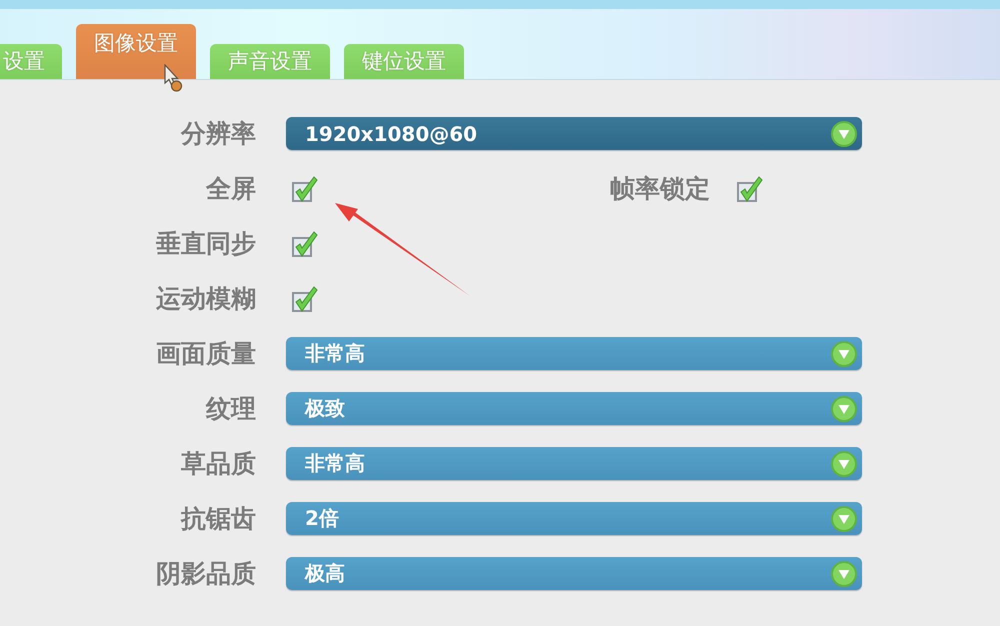 Image resolution: width=1000 pixels, height=626 pixels. What do you see at coordinates (574, 518) in the screenshot?
I see `dropdown: 2倍` at bounding box center [574, 518].